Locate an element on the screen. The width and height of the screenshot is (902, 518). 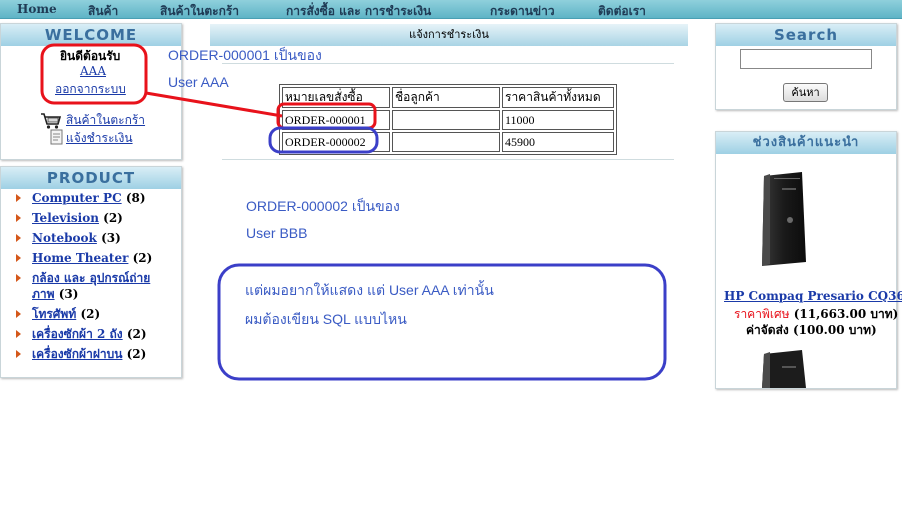
annotation-connector-line is located at coordinates (214, 104).